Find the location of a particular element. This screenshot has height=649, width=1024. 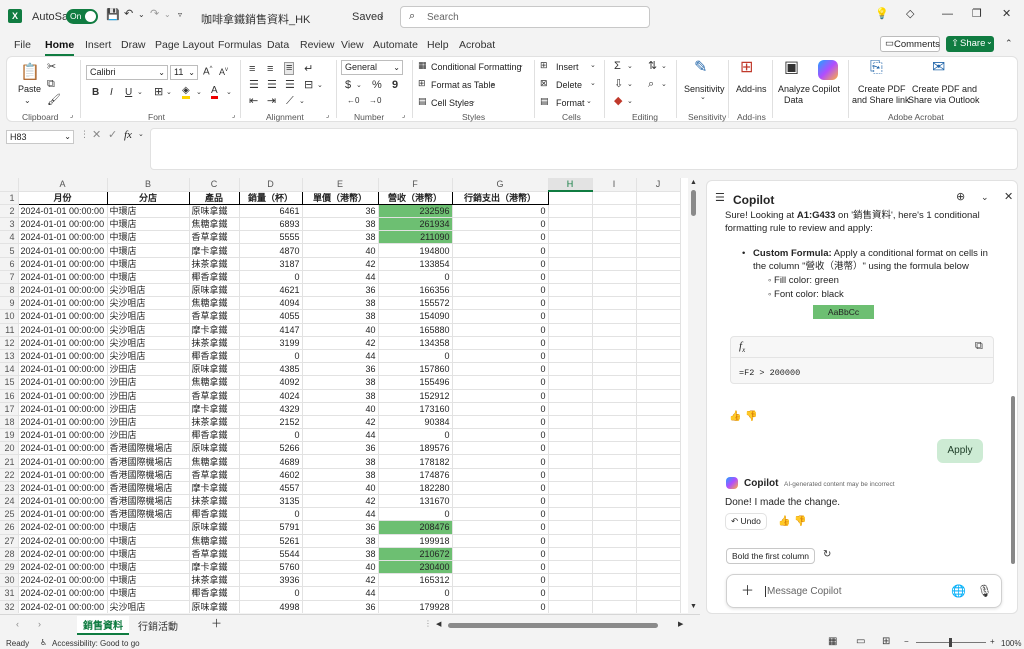

cell-e27: 38 is located at coordinates (340, 541).